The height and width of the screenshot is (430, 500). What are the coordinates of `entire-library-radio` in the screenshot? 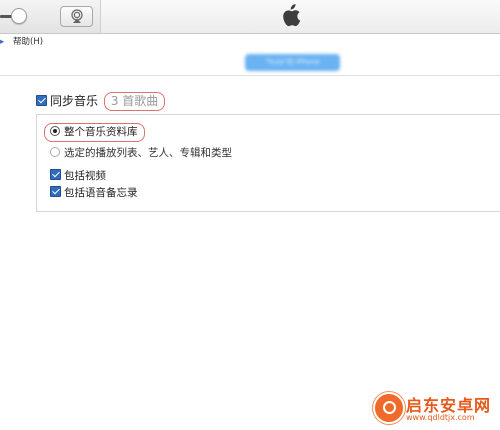 It's located at (55, 131).